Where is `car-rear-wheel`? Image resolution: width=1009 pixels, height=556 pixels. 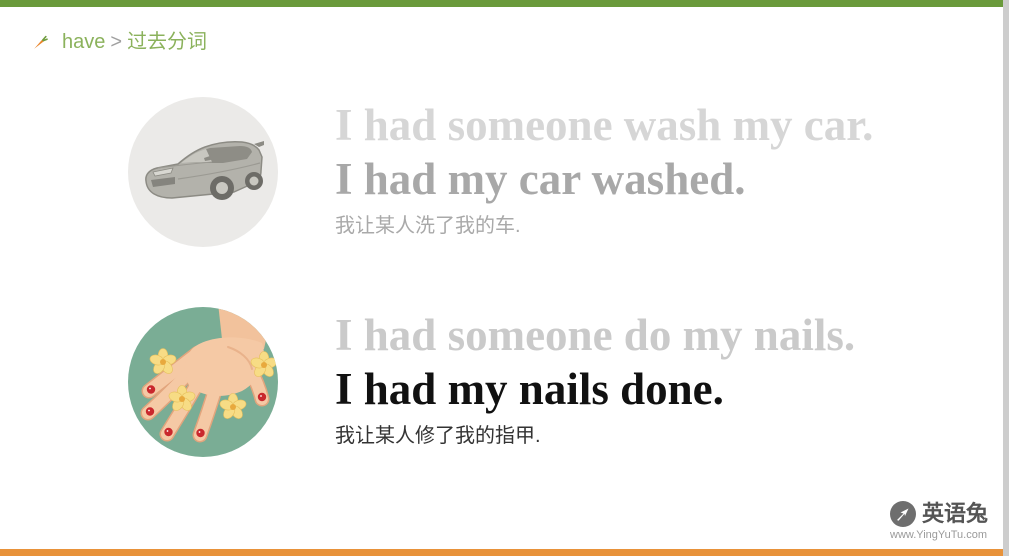 car-rear-wheel is located at coordinates (254, 181).